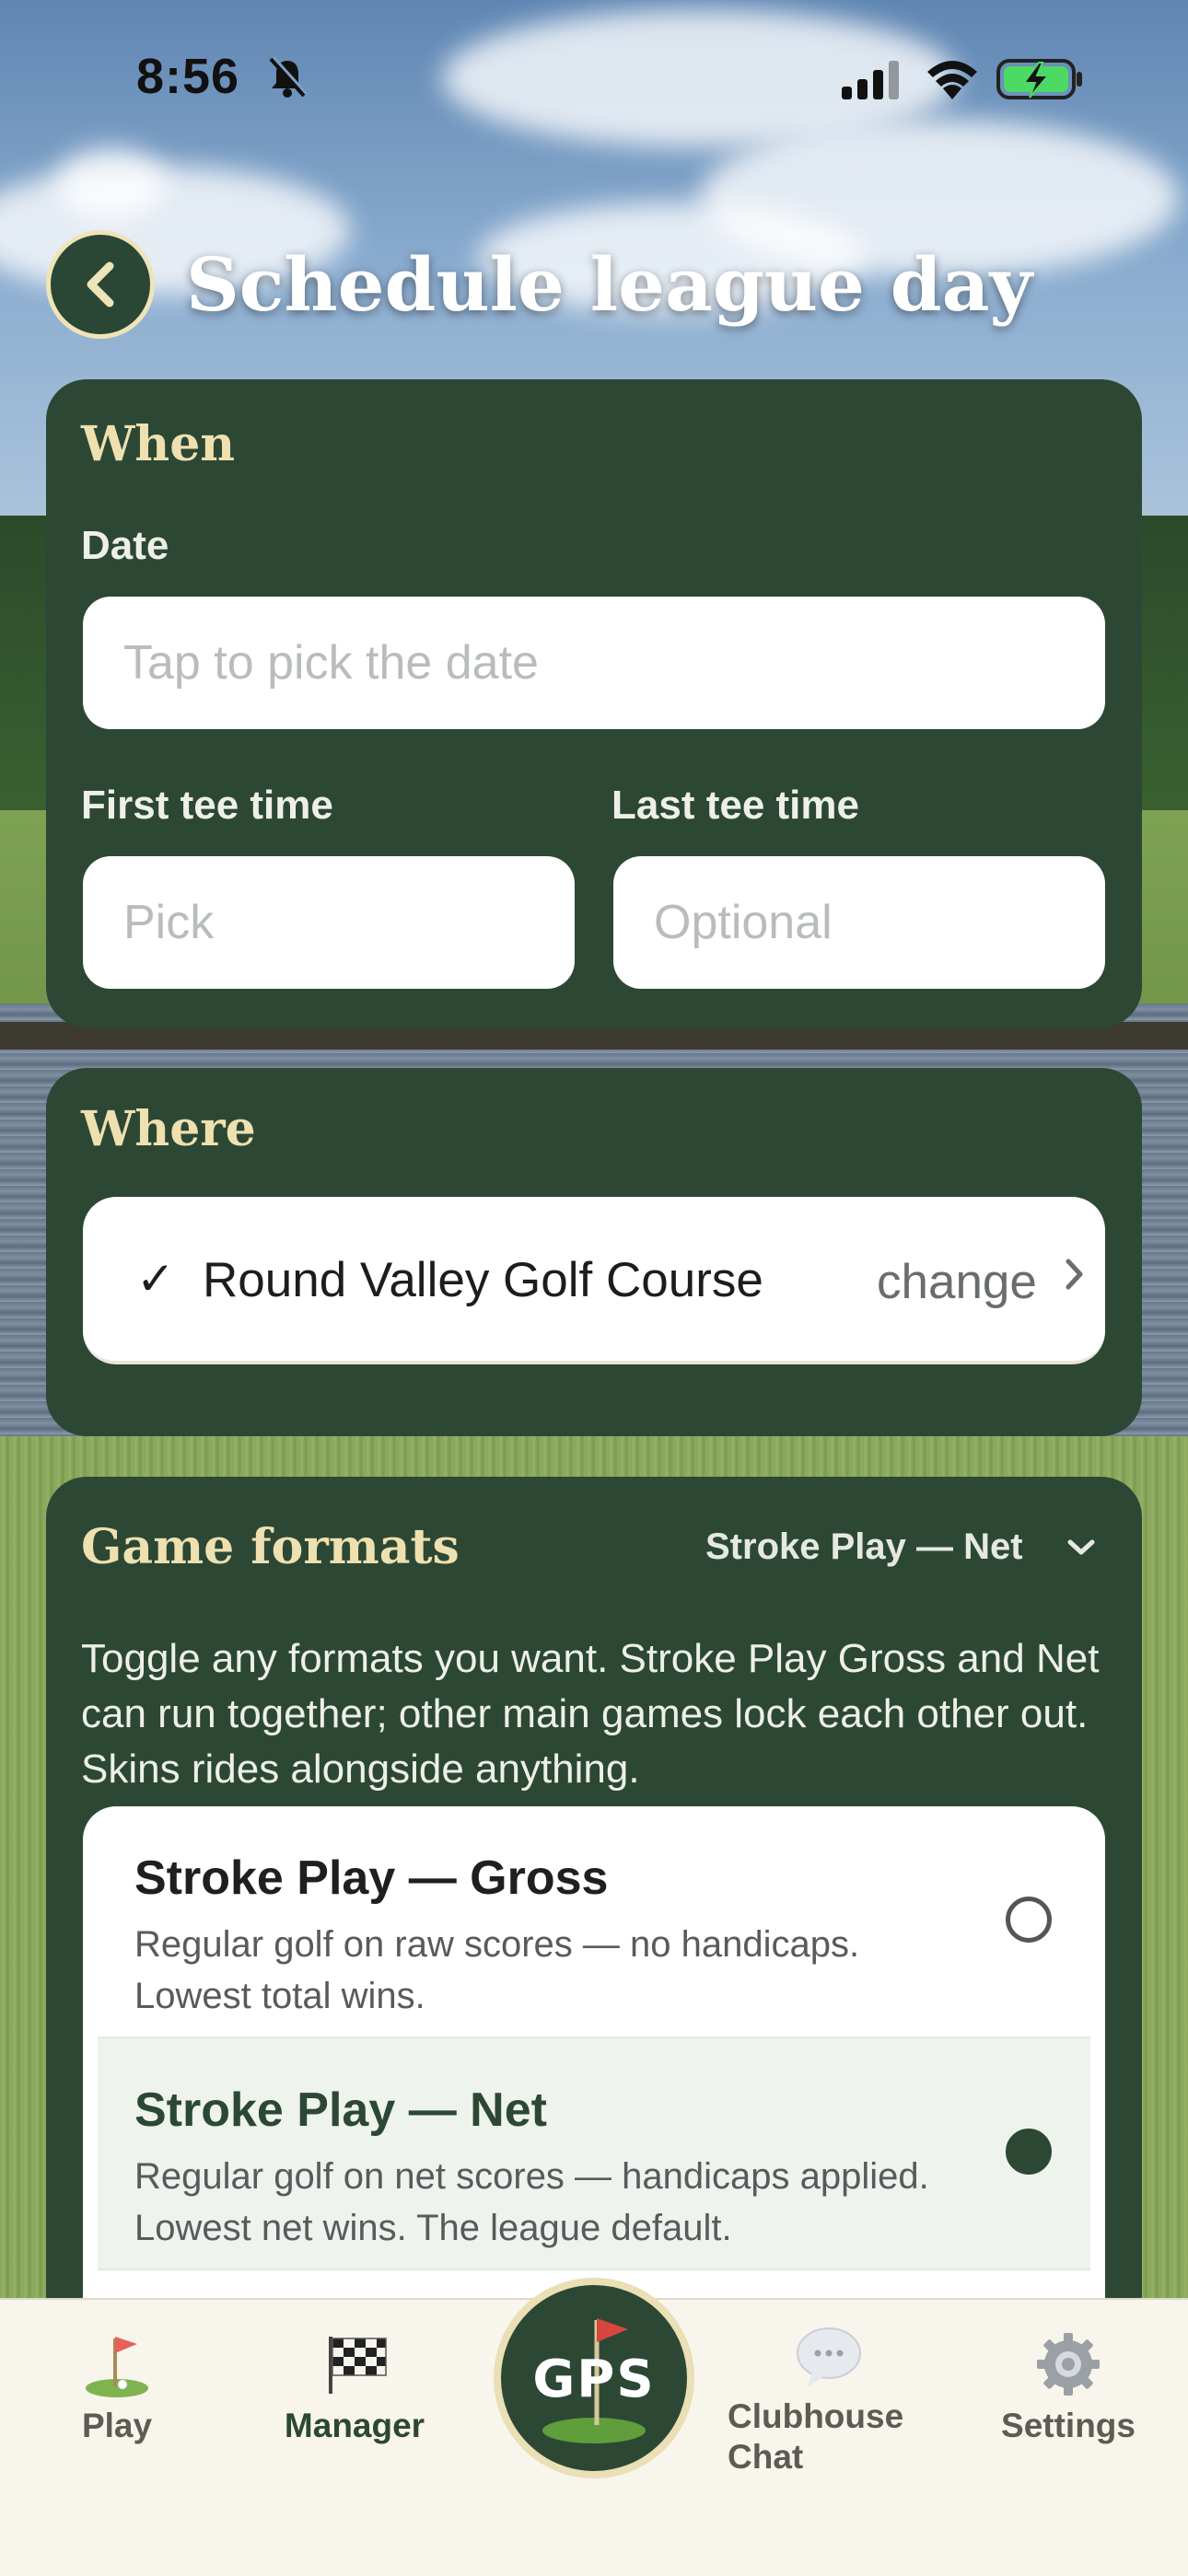  Describe the element at coordinates (331, 663) in the screenshot. I see `date-placeholder: Tap to pick the date` at that location.